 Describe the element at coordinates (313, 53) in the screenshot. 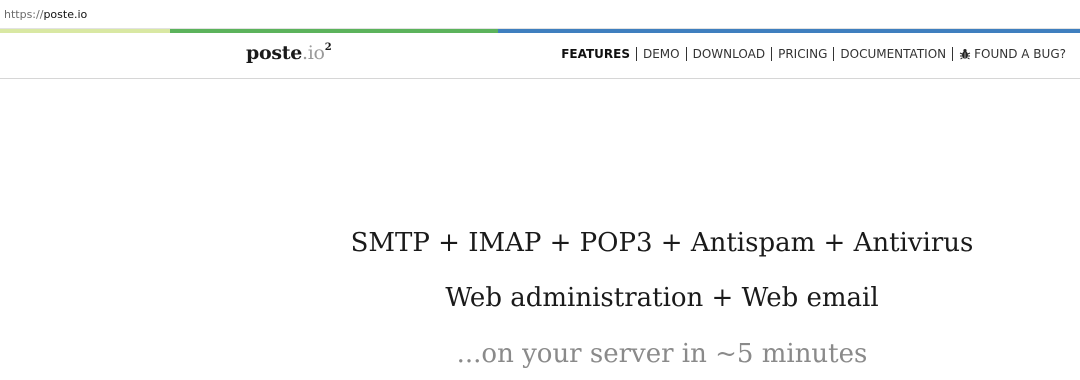

I see `brand-tld: .io` at that location.